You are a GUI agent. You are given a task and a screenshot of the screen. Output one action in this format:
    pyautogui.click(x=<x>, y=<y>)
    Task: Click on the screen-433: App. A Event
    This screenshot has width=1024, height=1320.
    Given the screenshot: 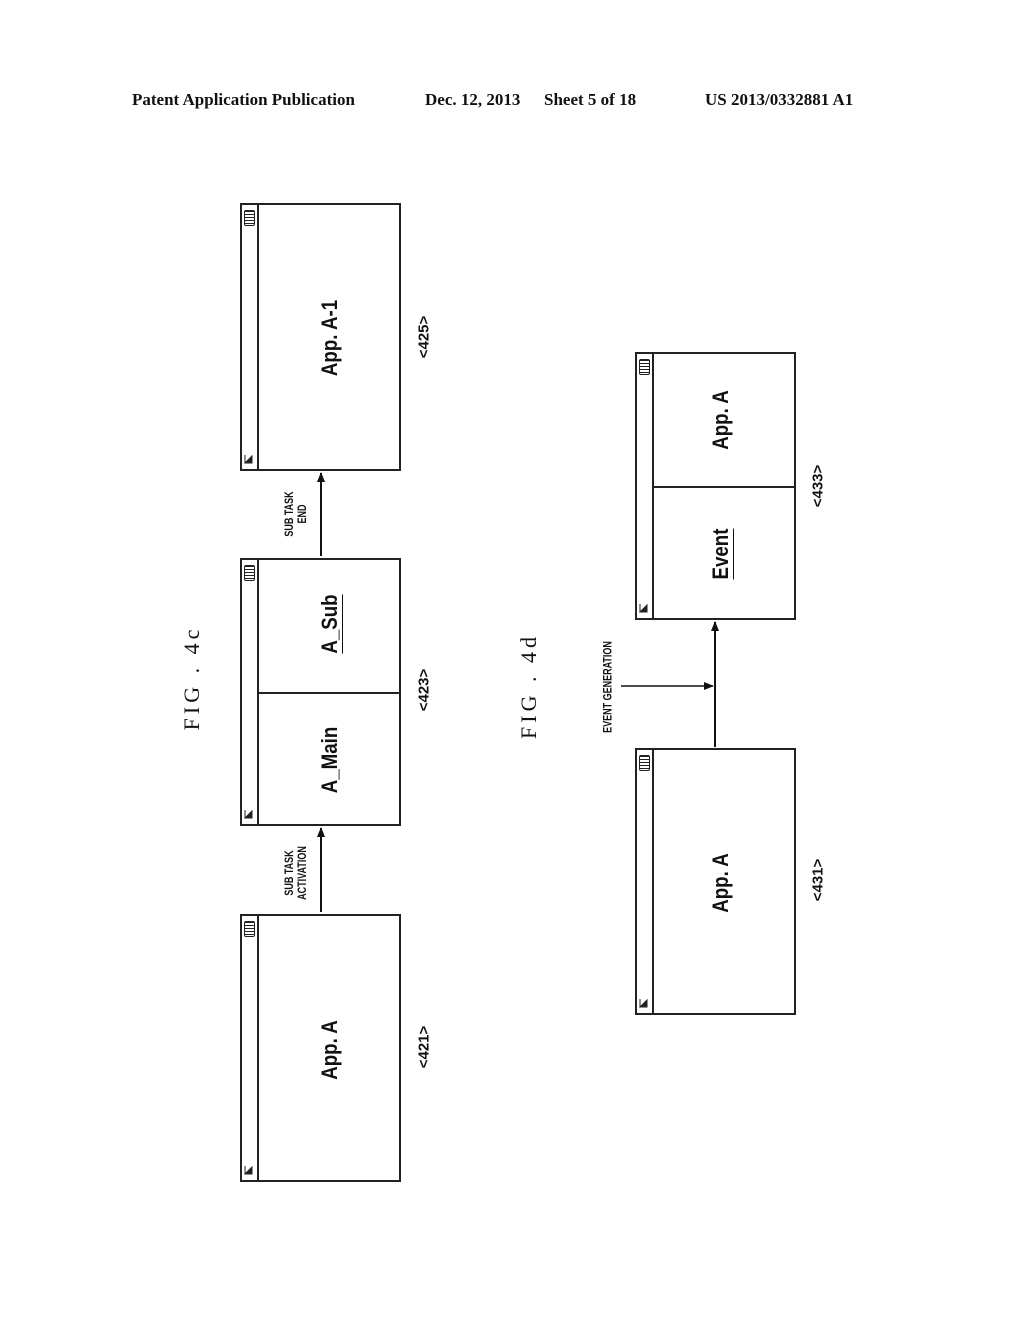 What is the action you would take?
    pyautogui.click(x=715, y=486)
    